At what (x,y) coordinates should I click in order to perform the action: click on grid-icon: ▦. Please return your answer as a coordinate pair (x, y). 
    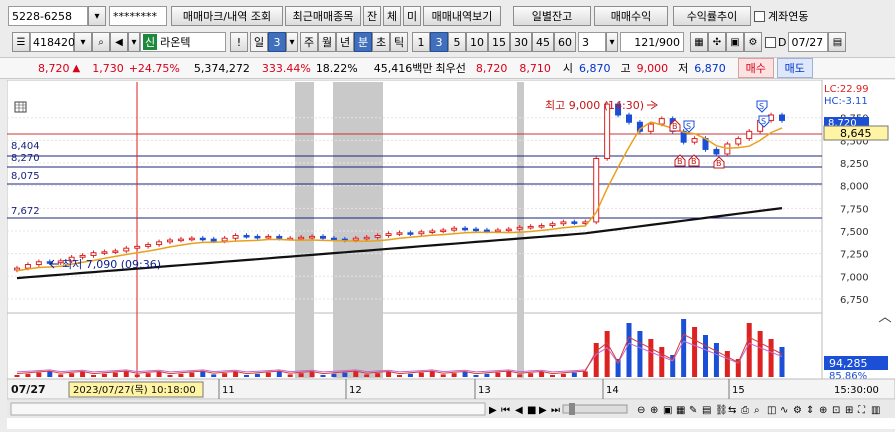
    Looking at the image, I should click on (699, 42).